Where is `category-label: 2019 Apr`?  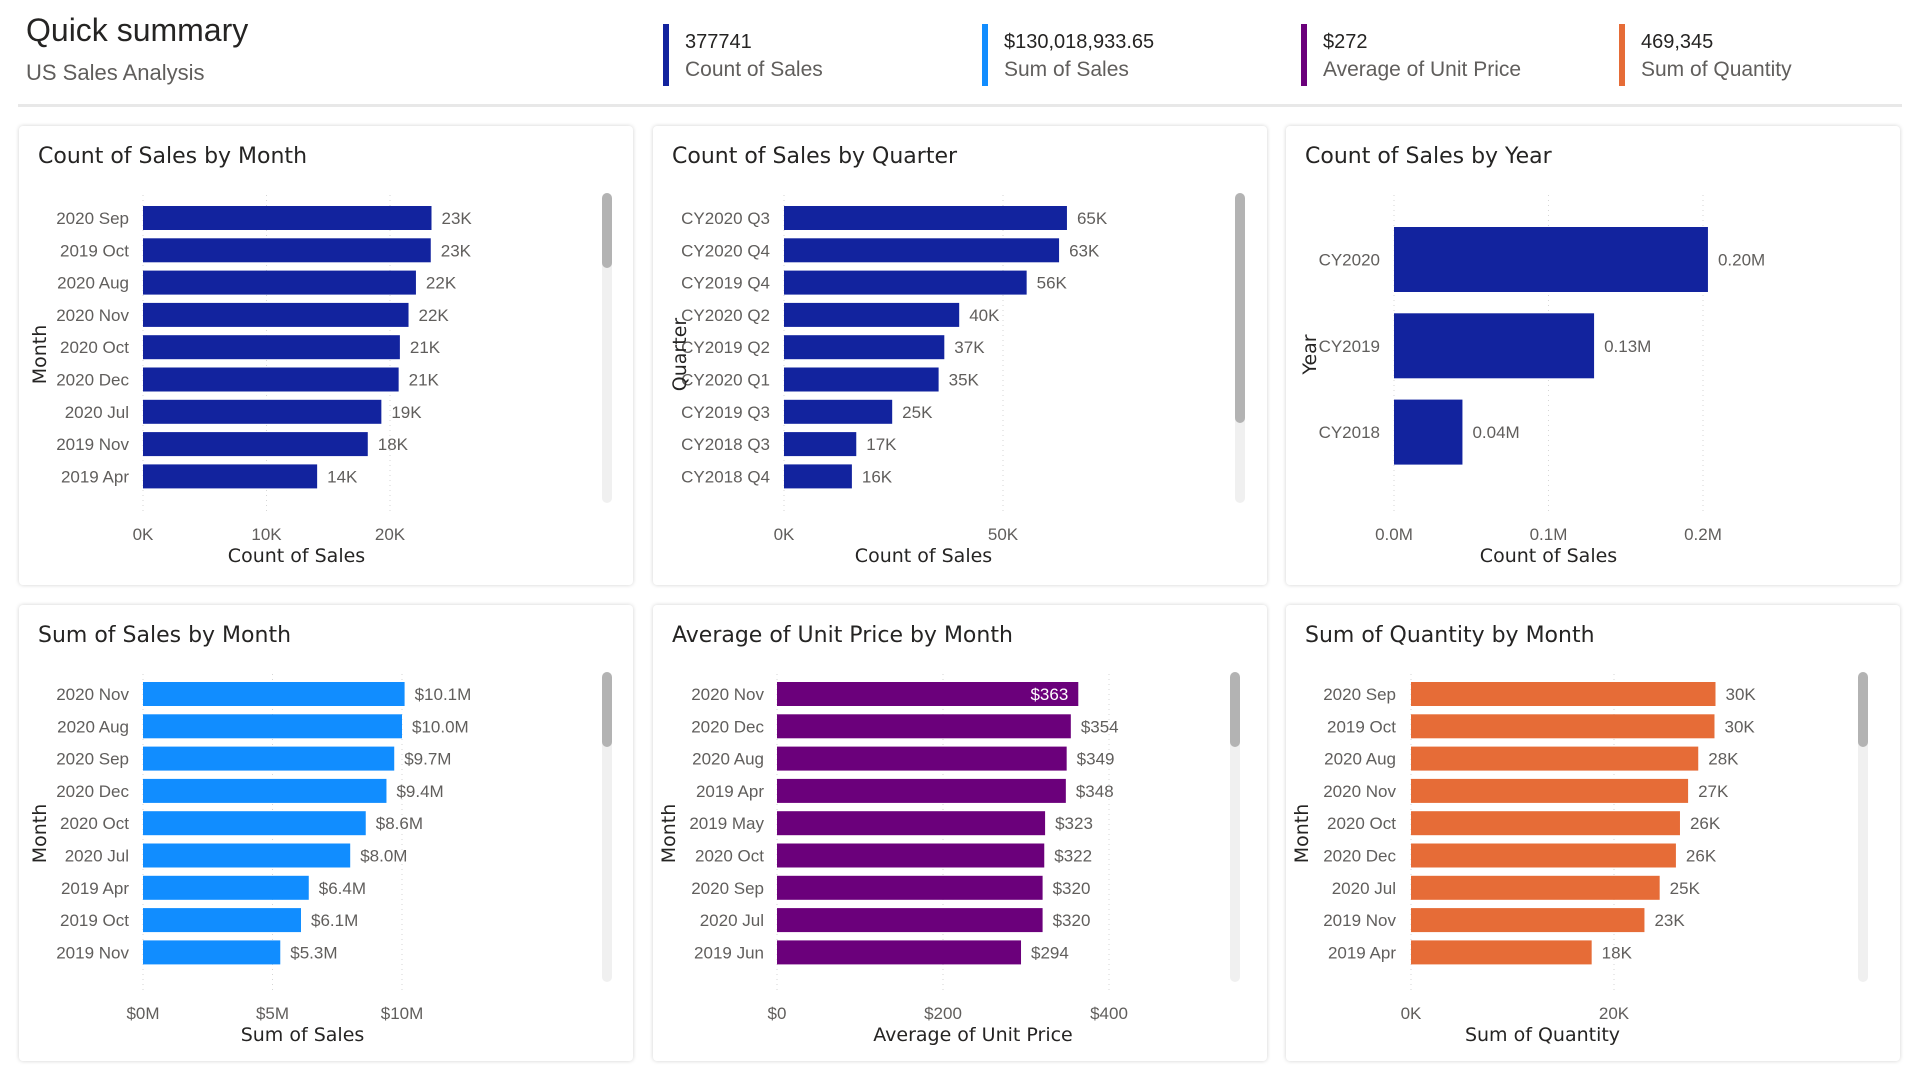 category-label: 2019 Apr is located at coordinates (730, 791).